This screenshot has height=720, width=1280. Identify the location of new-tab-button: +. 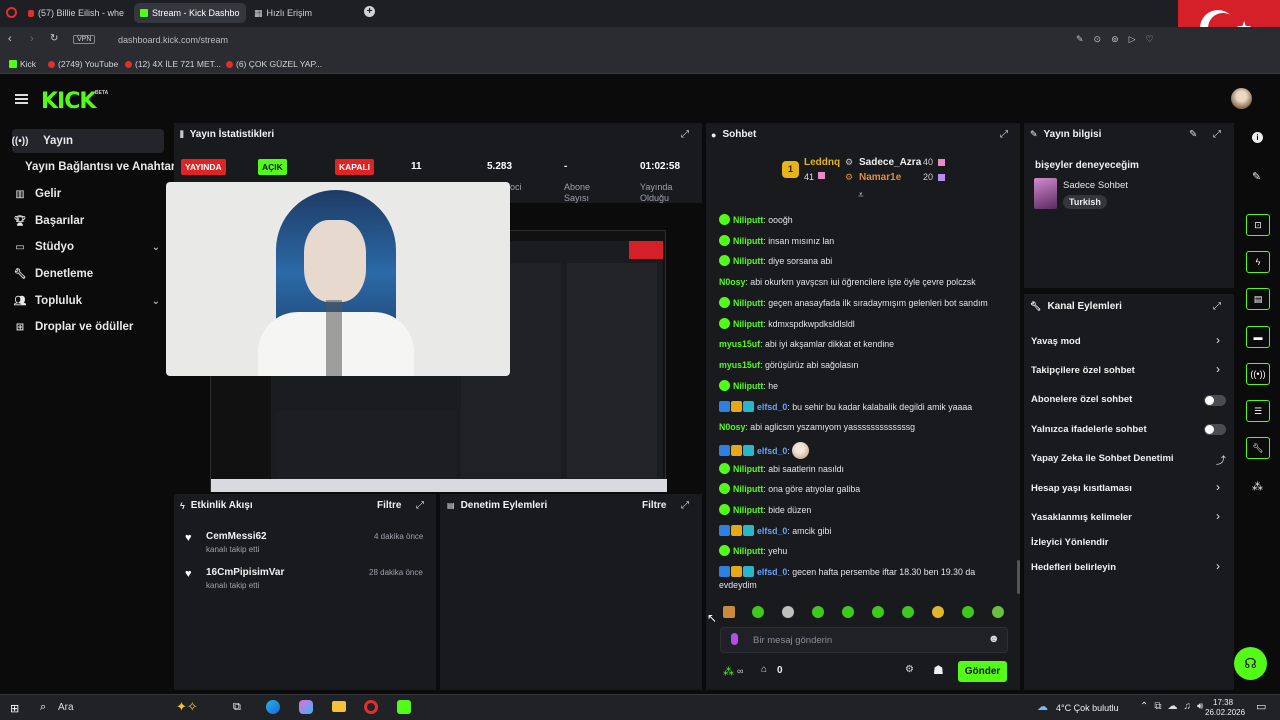
(369, 11).